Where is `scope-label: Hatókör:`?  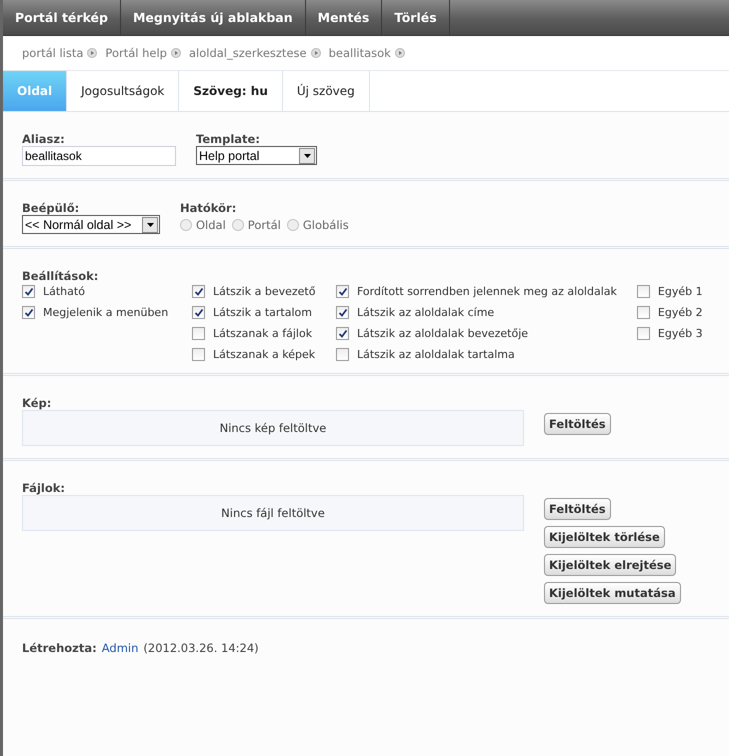
scope-label: Hatókör: is located at coordinates (209, 208).